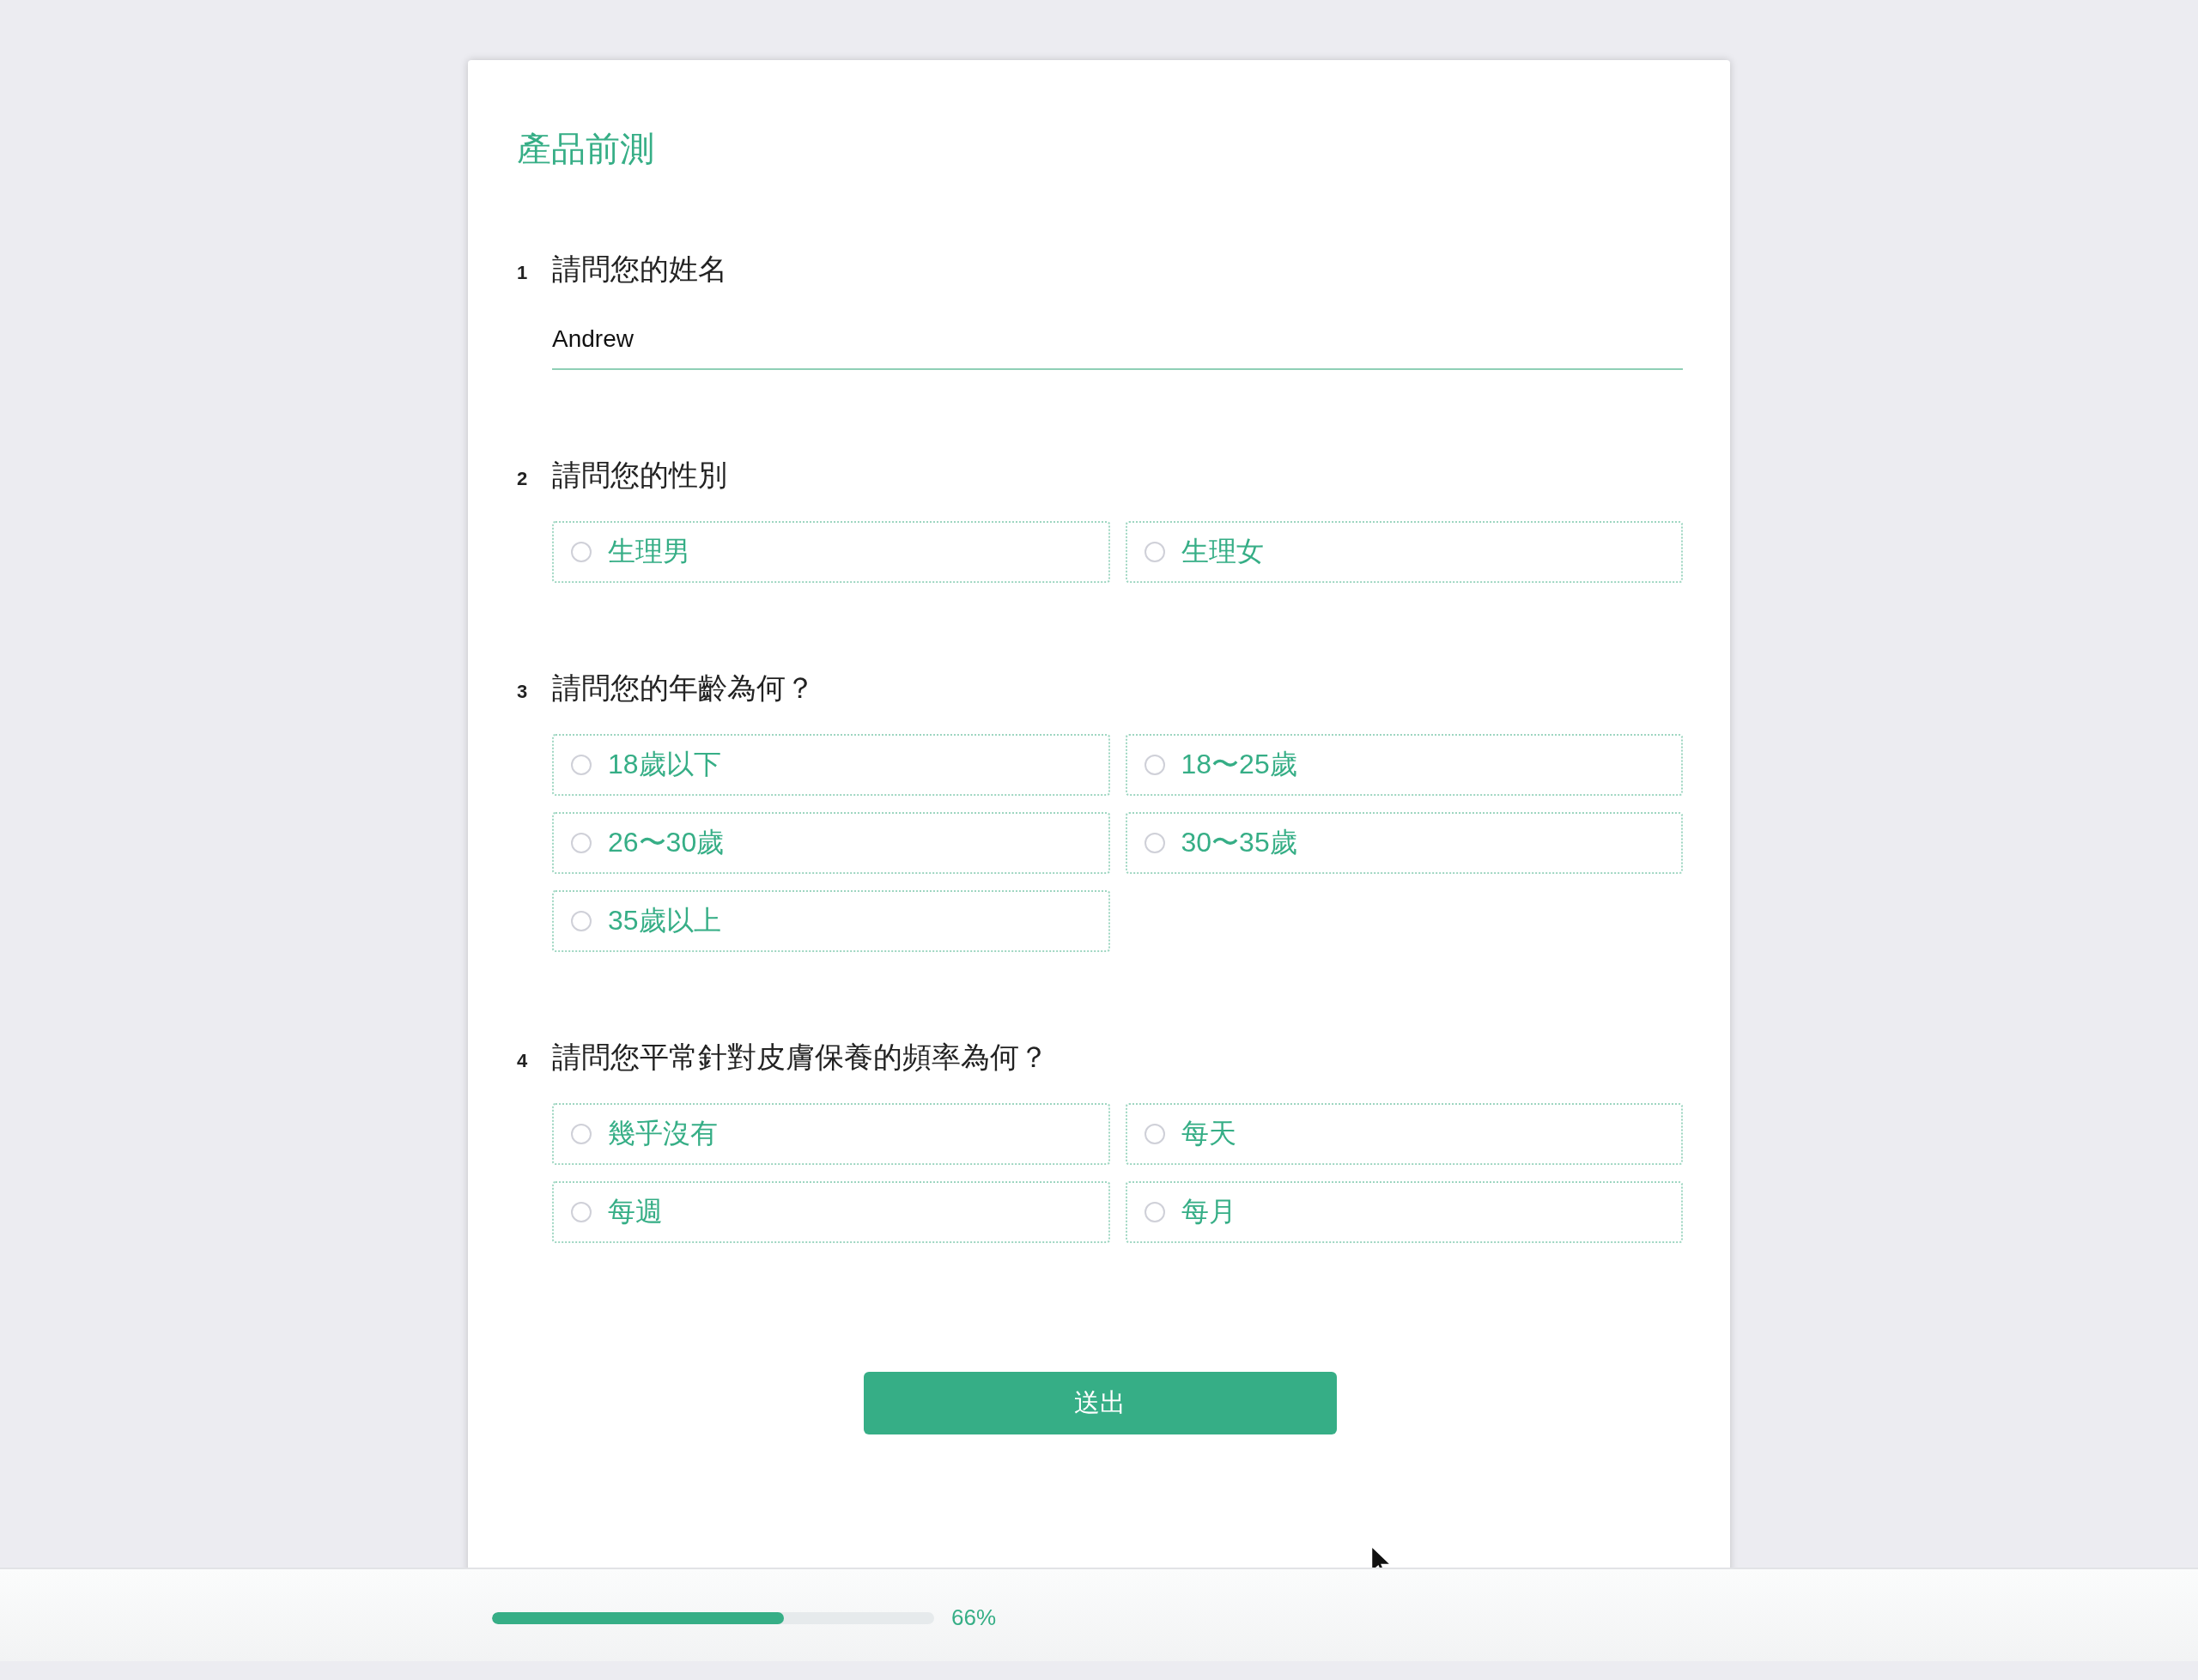  I want to click on radio-option: 35歲以上, so click(831, 921).